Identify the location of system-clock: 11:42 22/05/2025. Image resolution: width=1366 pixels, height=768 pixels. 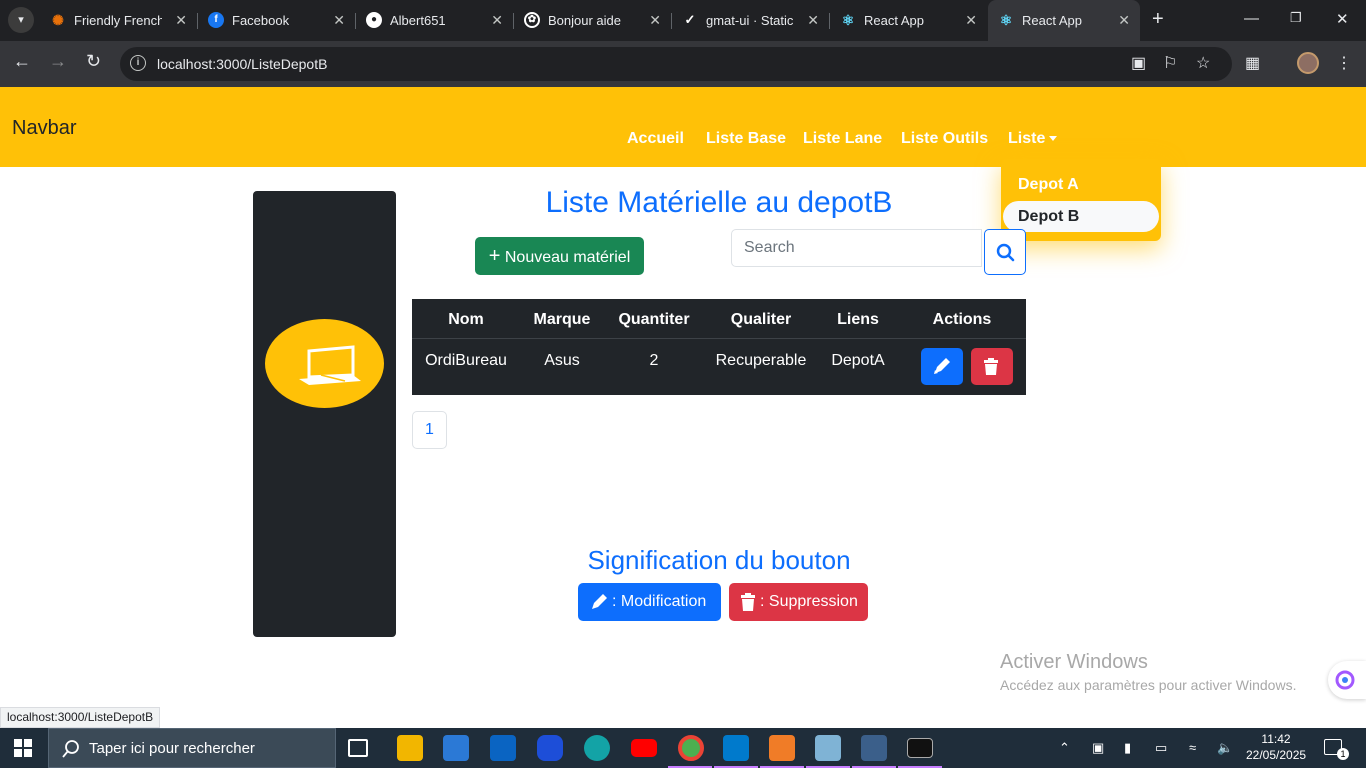
(1276, 747).